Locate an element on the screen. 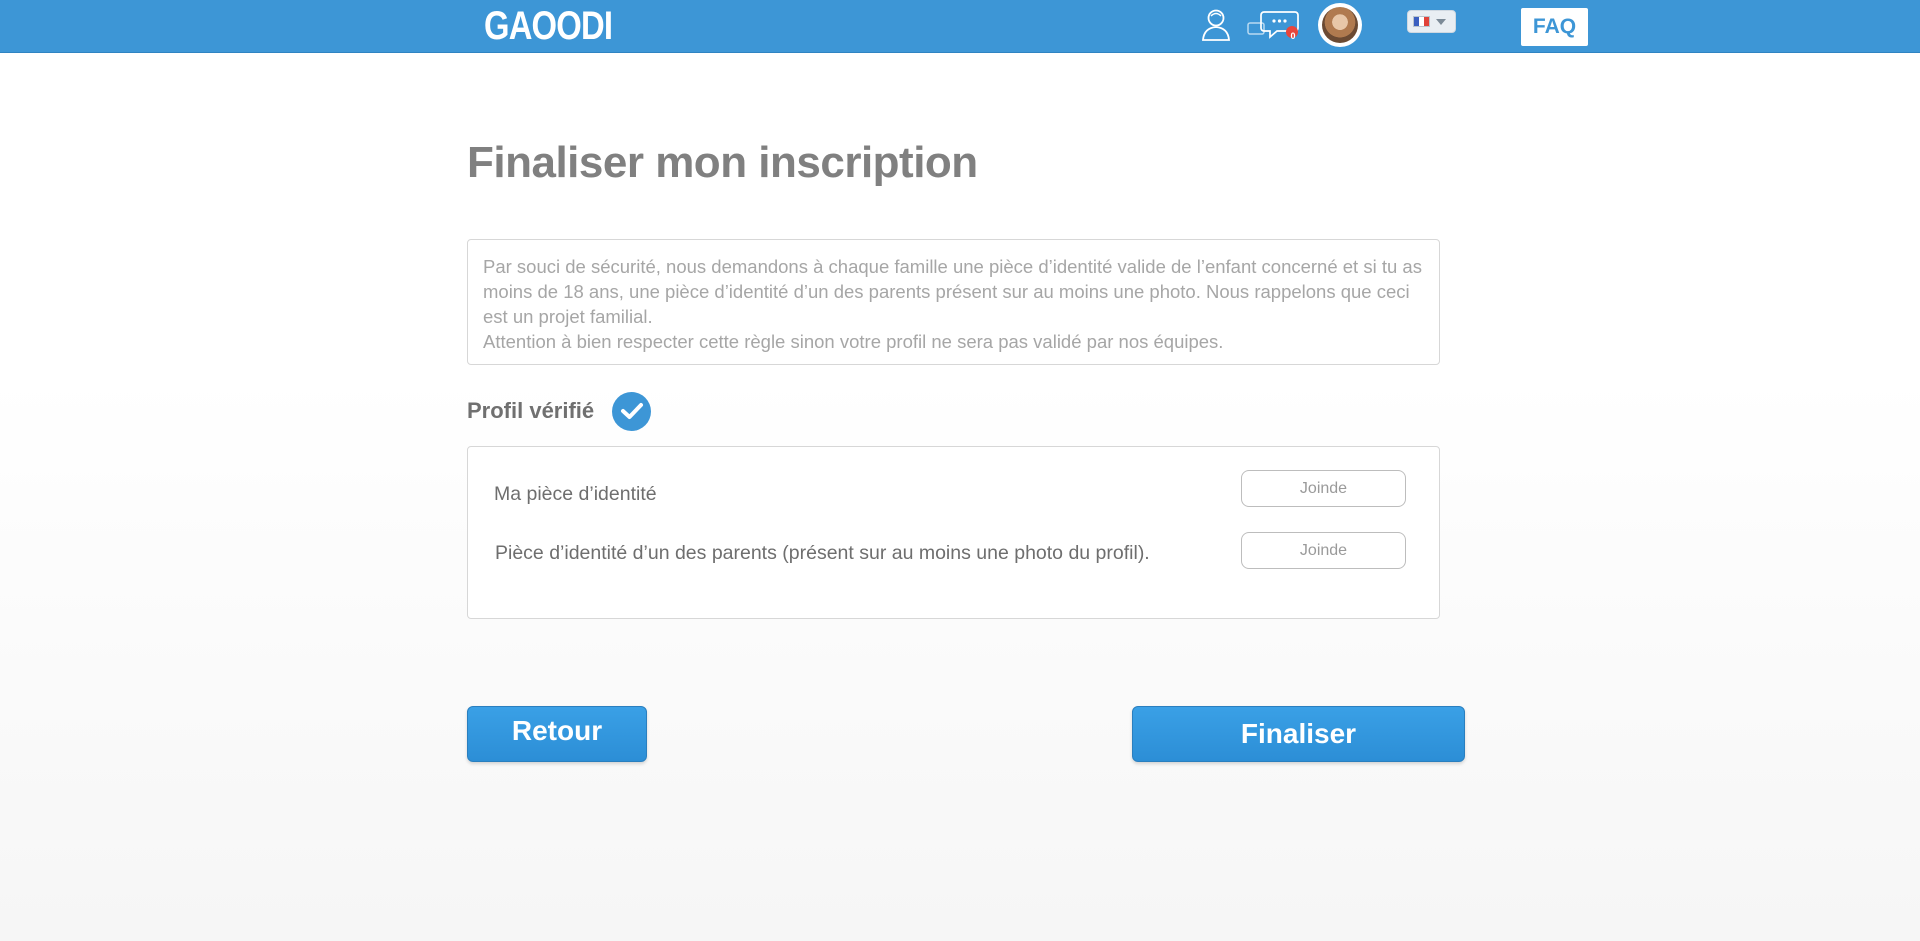 The width and height of the screenshot is (1920, 941). language-select is located at coordinates (1431, 21).